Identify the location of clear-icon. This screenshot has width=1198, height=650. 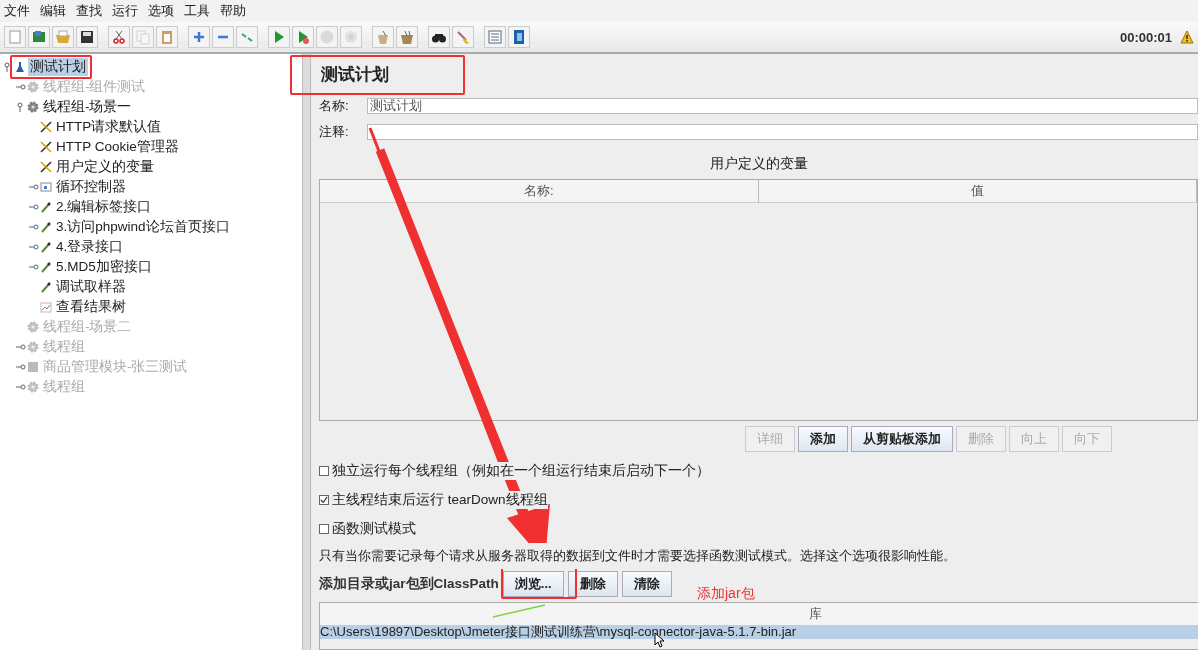
(383, 37).